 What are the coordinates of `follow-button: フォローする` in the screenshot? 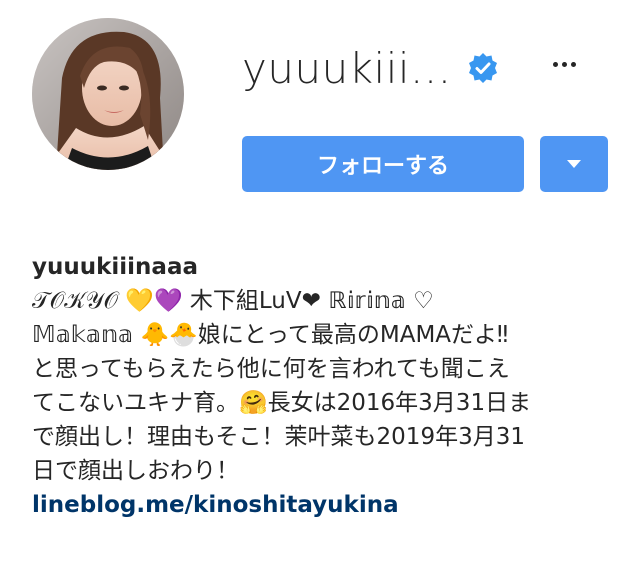 It's located at (383, 164).